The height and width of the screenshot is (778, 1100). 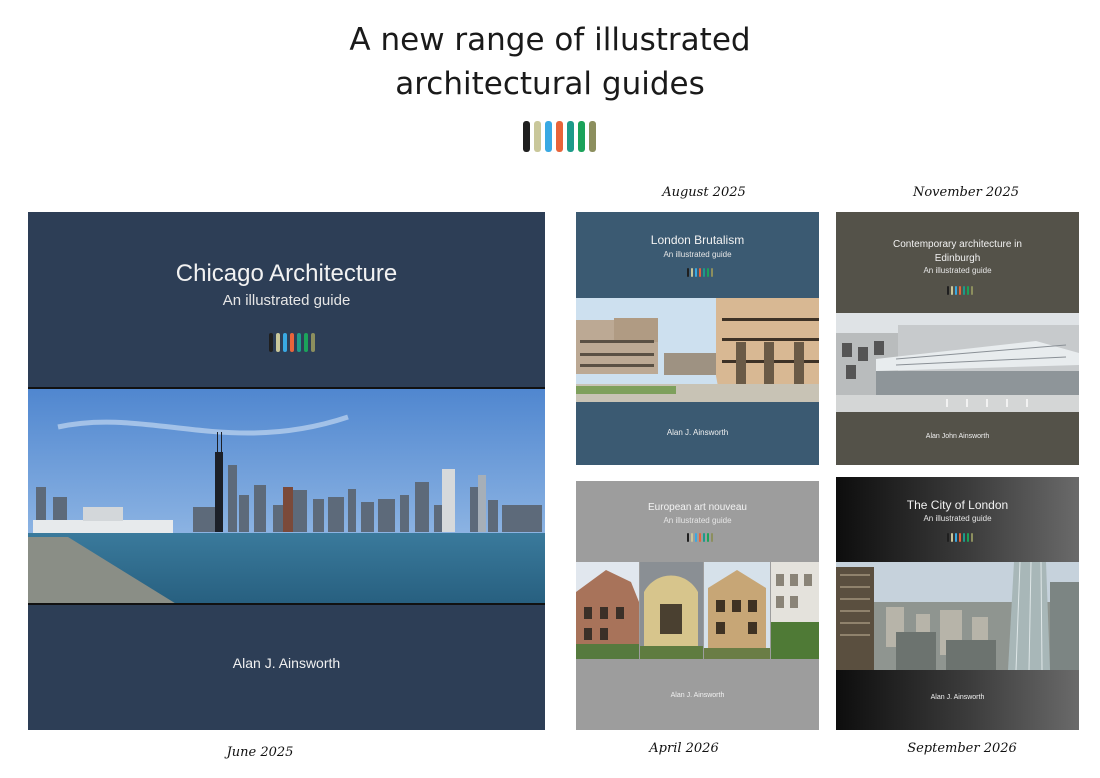 I want to click on date-art-nouveau: April 2026, so click(x=684, y=748).